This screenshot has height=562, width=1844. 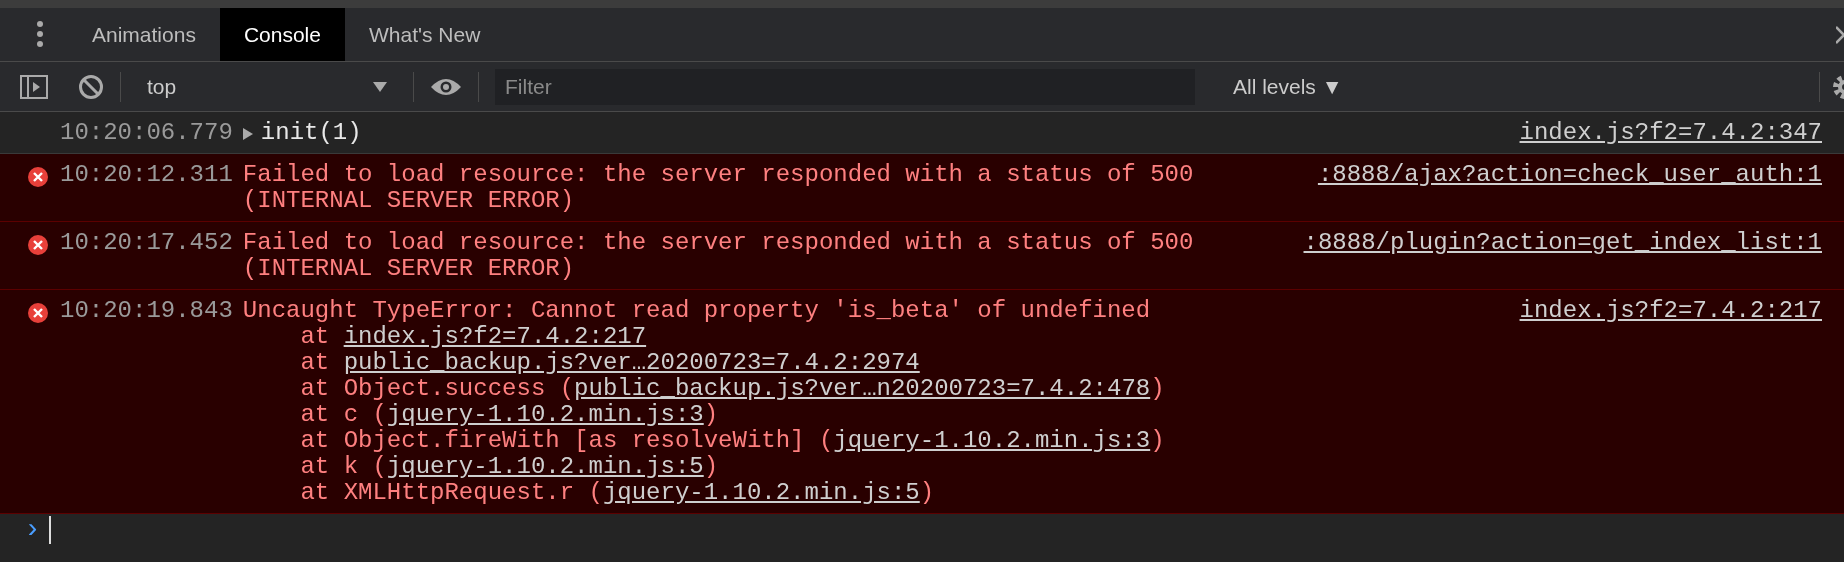 I want to click on filter-field: Filter, so click(x=845, y=86).